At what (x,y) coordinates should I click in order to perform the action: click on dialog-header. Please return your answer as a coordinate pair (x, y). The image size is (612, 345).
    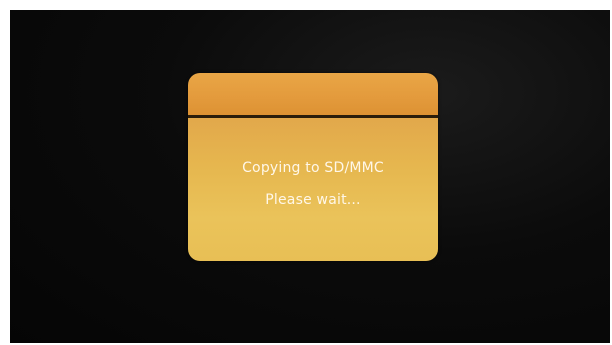
    Looking at the image, I should click on (313, 94).